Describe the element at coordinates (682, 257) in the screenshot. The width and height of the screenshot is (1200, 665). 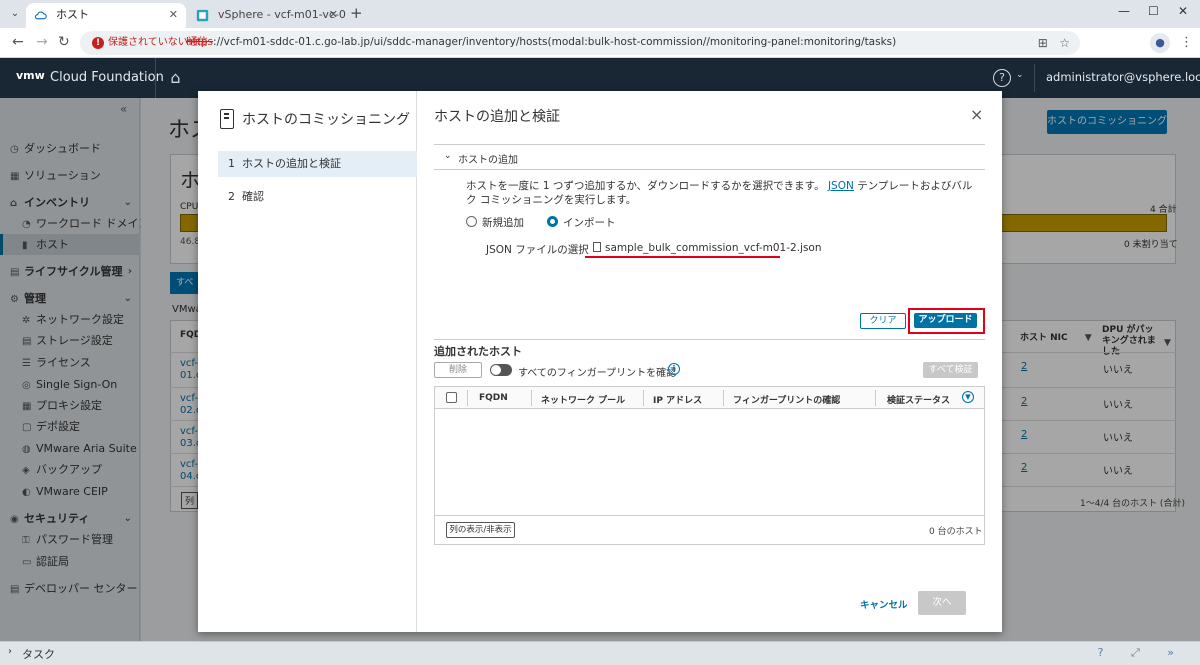
I see `highlight-underline` at that location.